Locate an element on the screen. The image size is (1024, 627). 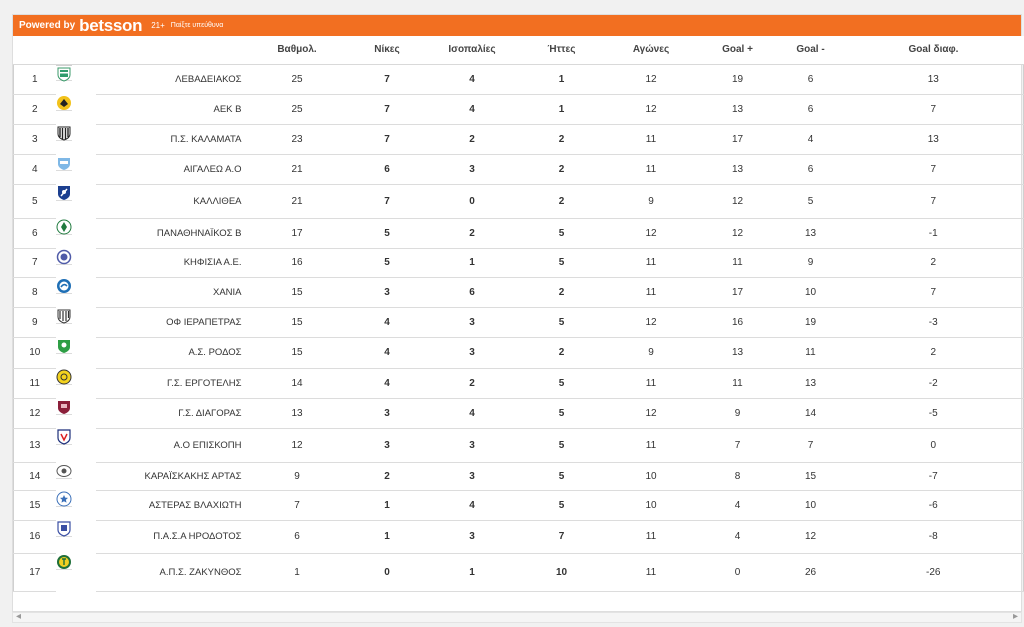
points-cell: 15 is located at coordinates (297, 322).